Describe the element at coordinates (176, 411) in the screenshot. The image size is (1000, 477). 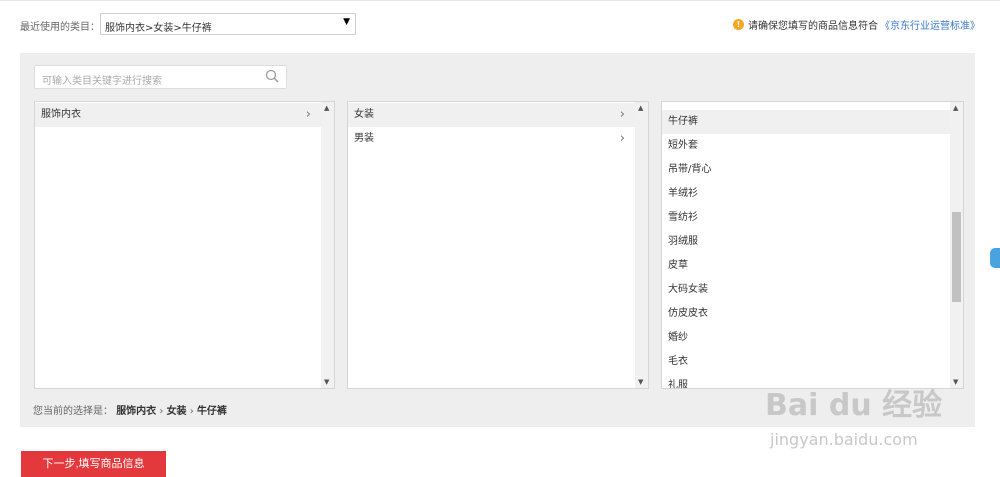
I see `current-path-level2: 女装` at that location.